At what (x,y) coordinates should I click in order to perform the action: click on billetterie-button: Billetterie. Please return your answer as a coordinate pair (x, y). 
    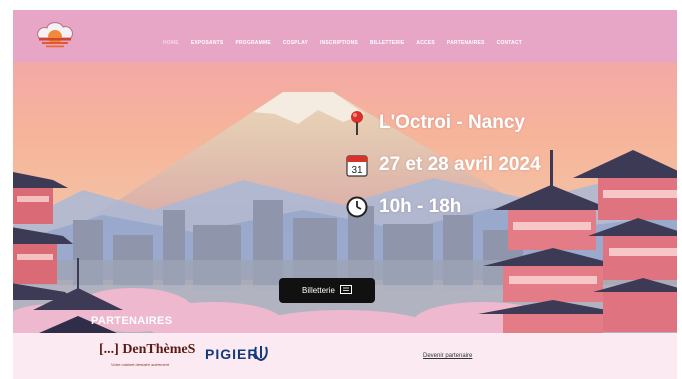
    Looking at the image, I should click on (327, 290).